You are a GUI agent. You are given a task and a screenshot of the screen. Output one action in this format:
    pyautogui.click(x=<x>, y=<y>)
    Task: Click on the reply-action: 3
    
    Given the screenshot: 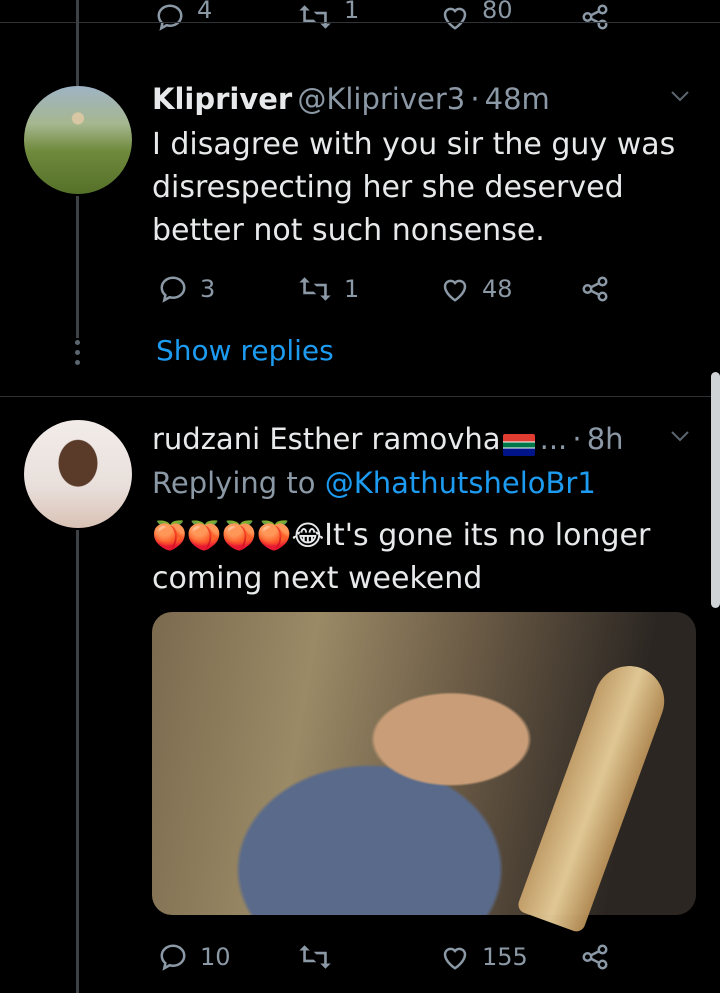 What is the action you would take?
    pyautogui.click(x=186, y=289)
    